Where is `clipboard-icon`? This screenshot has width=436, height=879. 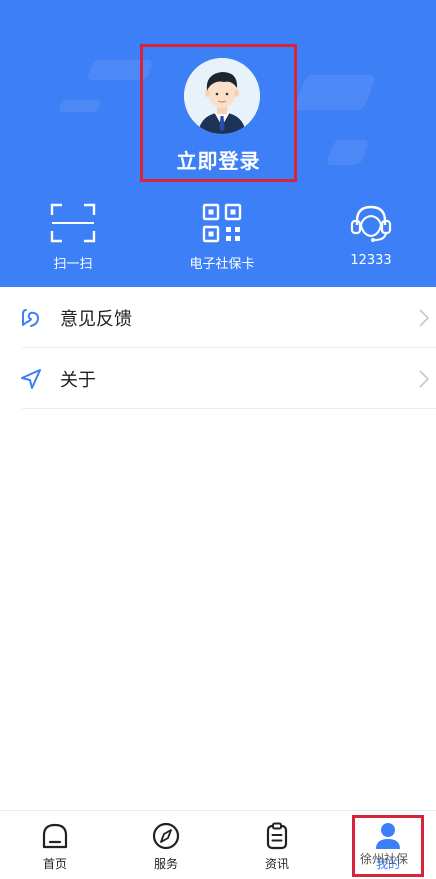
clipboard-icon is located at coordinates (277, 836).